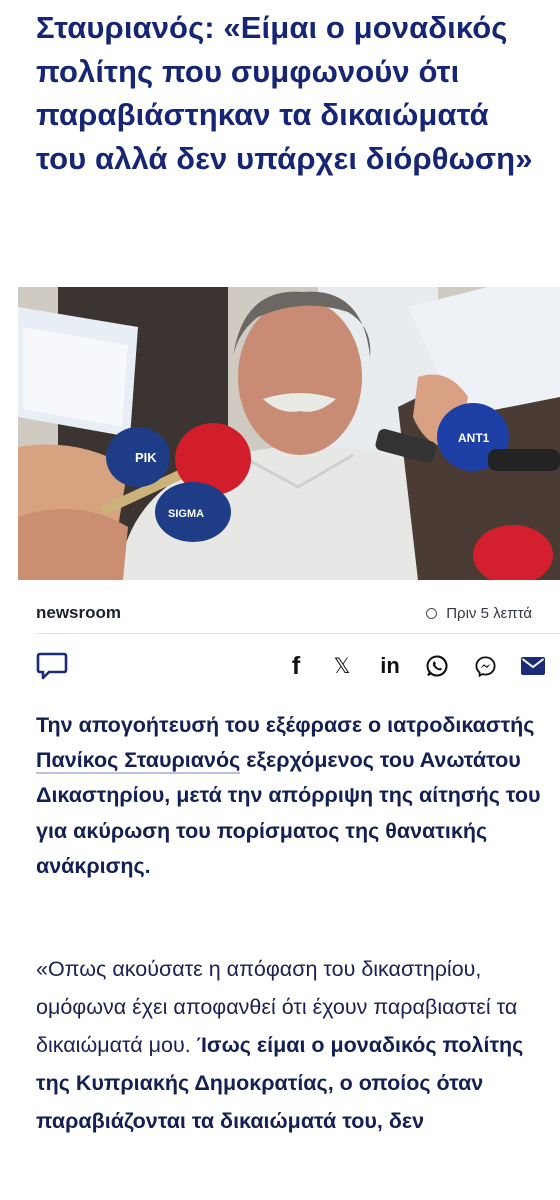  Describe the element at coordinates (432, 613) in the screenshot. I see `clock-icon` at that location.